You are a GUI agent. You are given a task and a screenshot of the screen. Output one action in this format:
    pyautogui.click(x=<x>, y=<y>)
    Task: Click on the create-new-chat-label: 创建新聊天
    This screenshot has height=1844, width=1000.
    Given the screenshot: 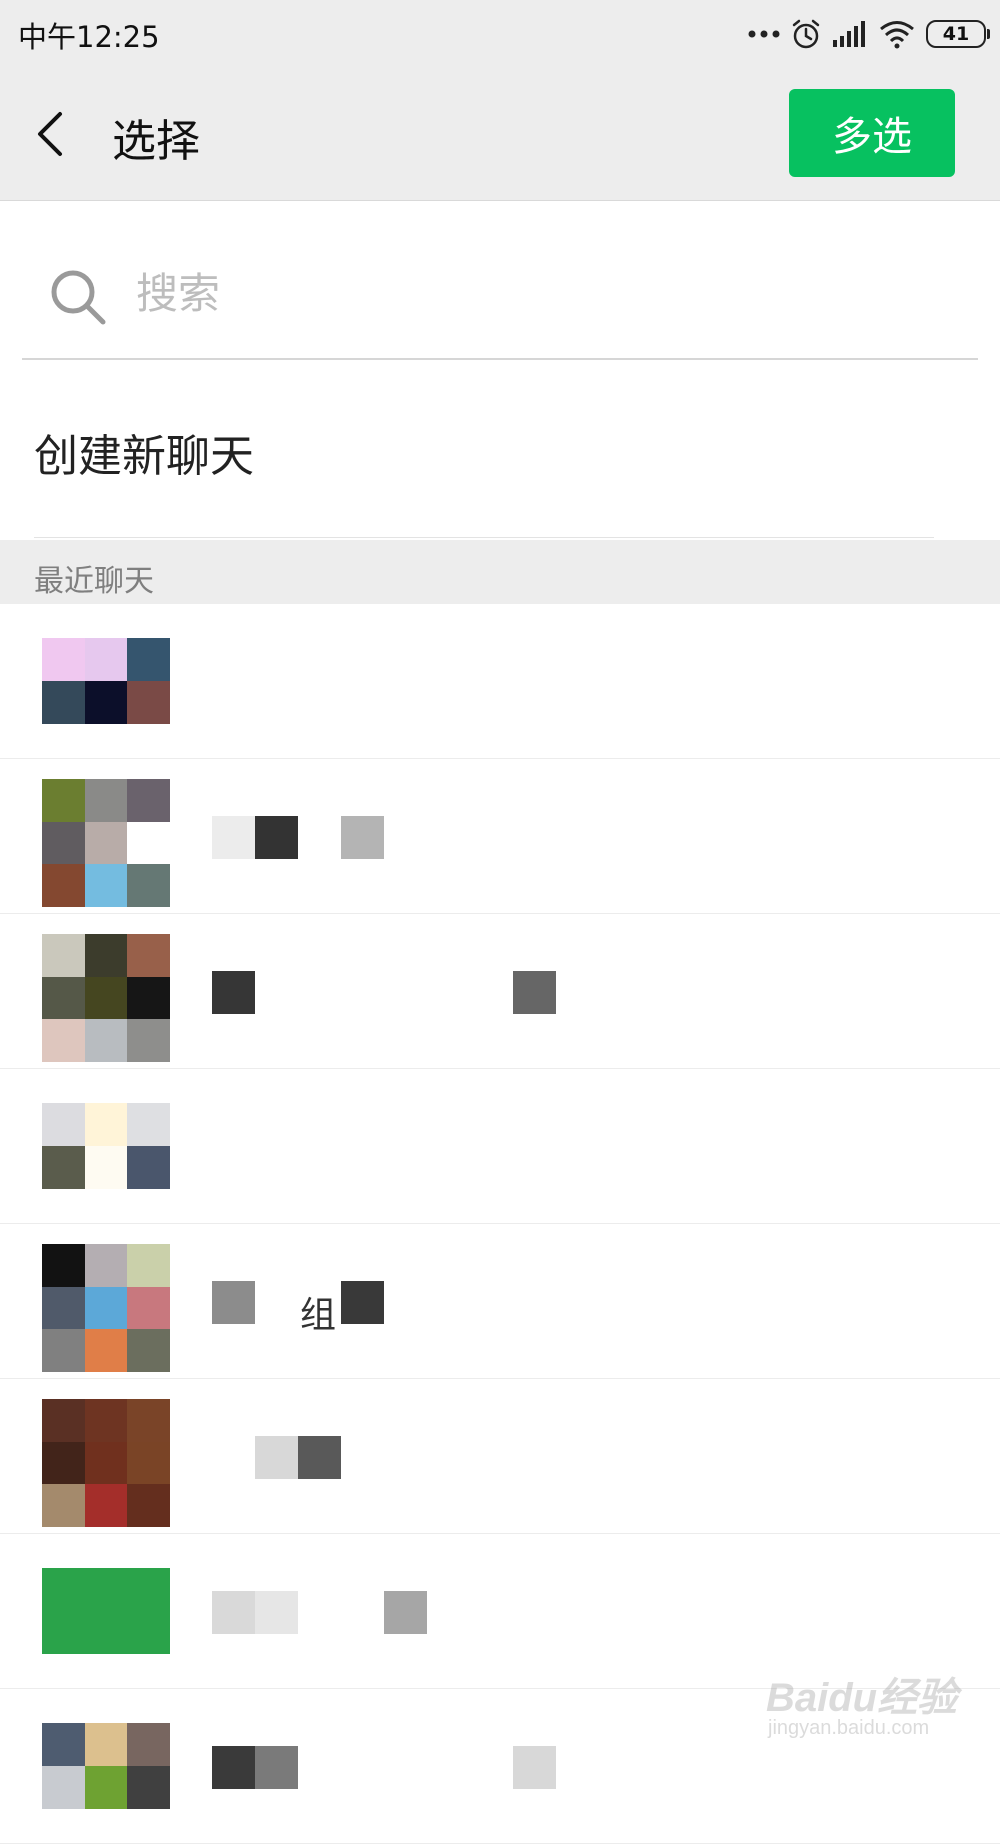 What is the action you would take?
    pyautogui.click(x=144, y=456)
    